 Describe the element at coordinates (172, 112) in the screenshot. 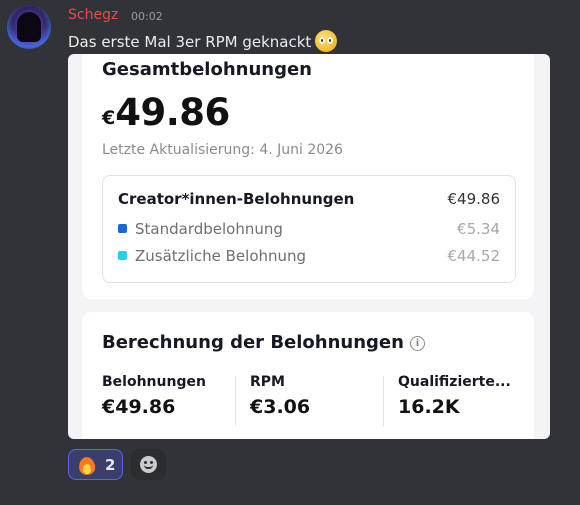

I see `amount-value: 49.86` at that location.